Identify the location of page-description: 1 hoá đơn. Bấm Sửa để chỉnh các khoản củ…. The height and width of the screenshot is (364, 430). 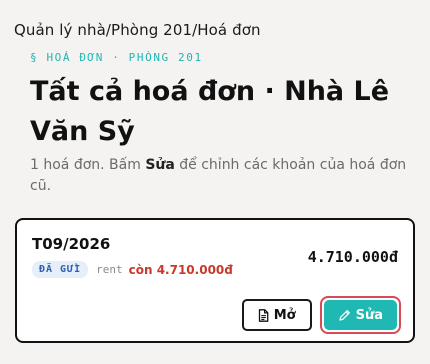
(220, 176).